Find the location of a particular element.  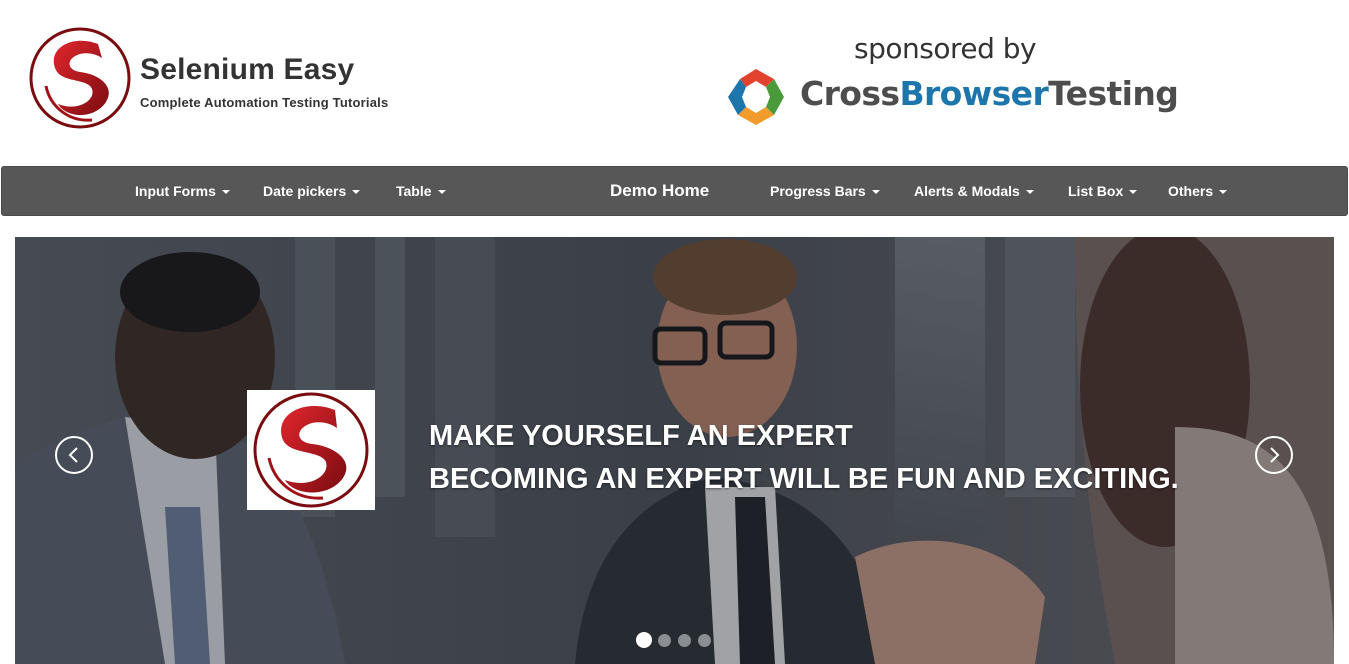

sponsor-name: CrossBrowserTesting is located at coordinates (989, 93).